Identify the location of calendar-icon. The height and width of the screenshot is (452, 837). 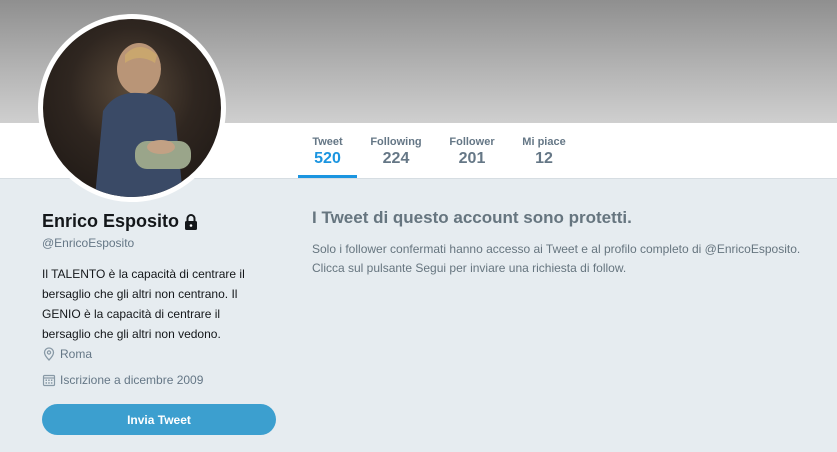
(49, 380).